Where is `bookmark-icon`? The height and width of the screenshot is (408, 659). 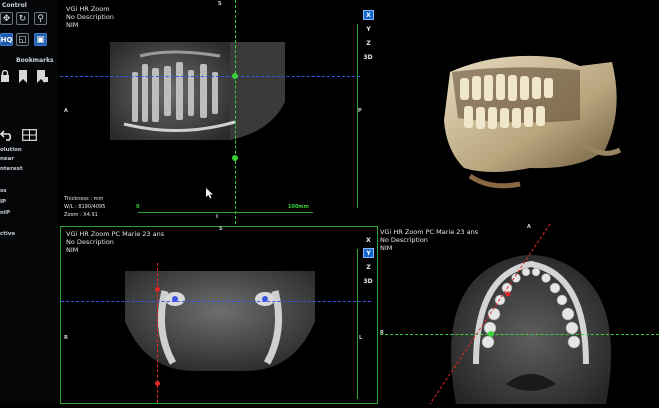
bookmark-icon is located at coordinates (23, 76).